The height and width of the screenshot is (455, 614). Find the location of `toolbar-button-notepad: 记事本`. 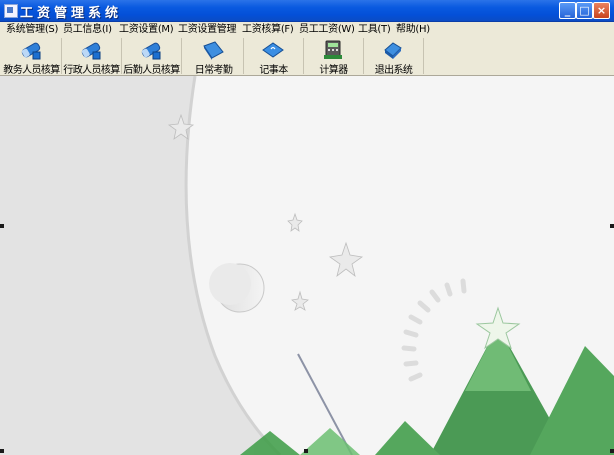

toolbar-button-notepad: 记事本 is located at coordinates (274, 57).